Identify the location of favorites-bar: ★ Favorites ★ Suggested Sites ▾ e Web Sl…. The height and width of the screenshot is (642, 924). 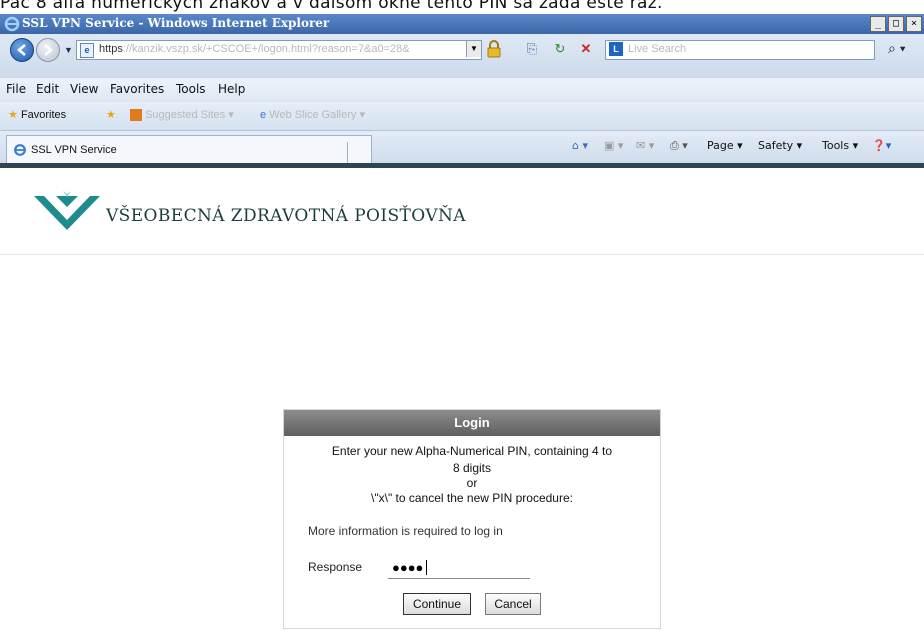
(462, 116).